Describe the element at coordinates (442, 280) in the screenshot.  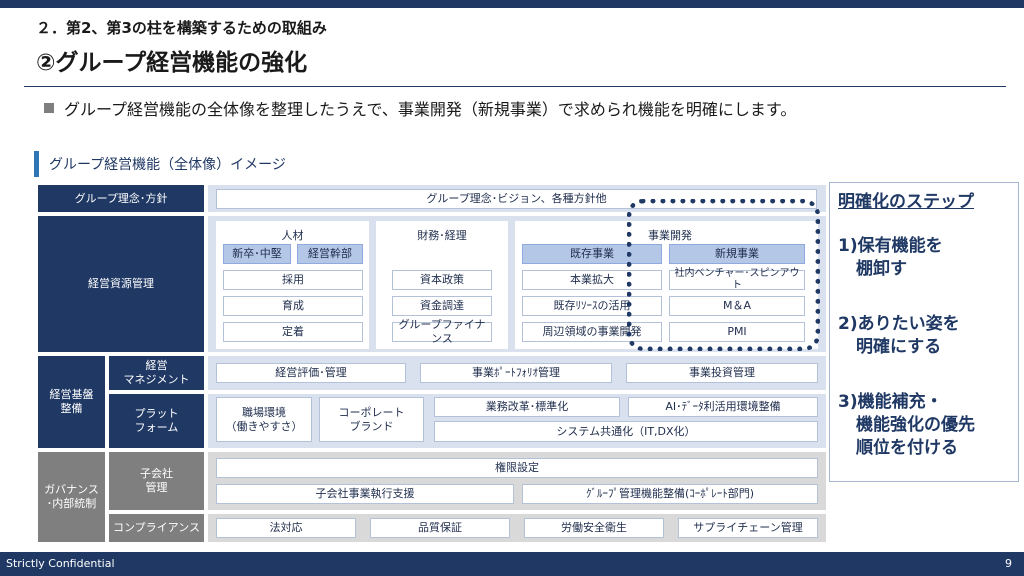
I see `finance-item-capital: 資本政策` at that location.